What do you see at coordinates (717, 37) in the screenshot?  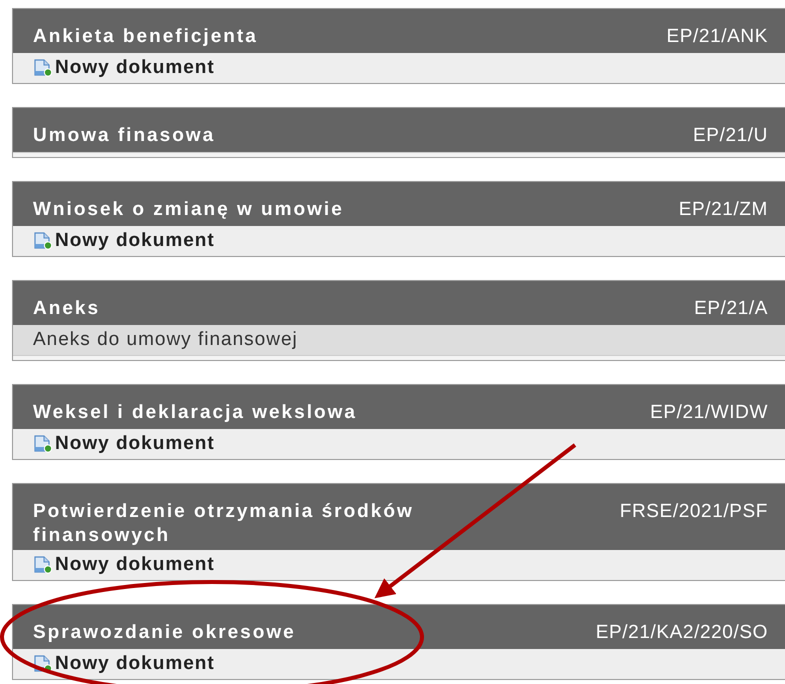 I see `document-code: EP/21/ANK` at bounding box center [717, 37].